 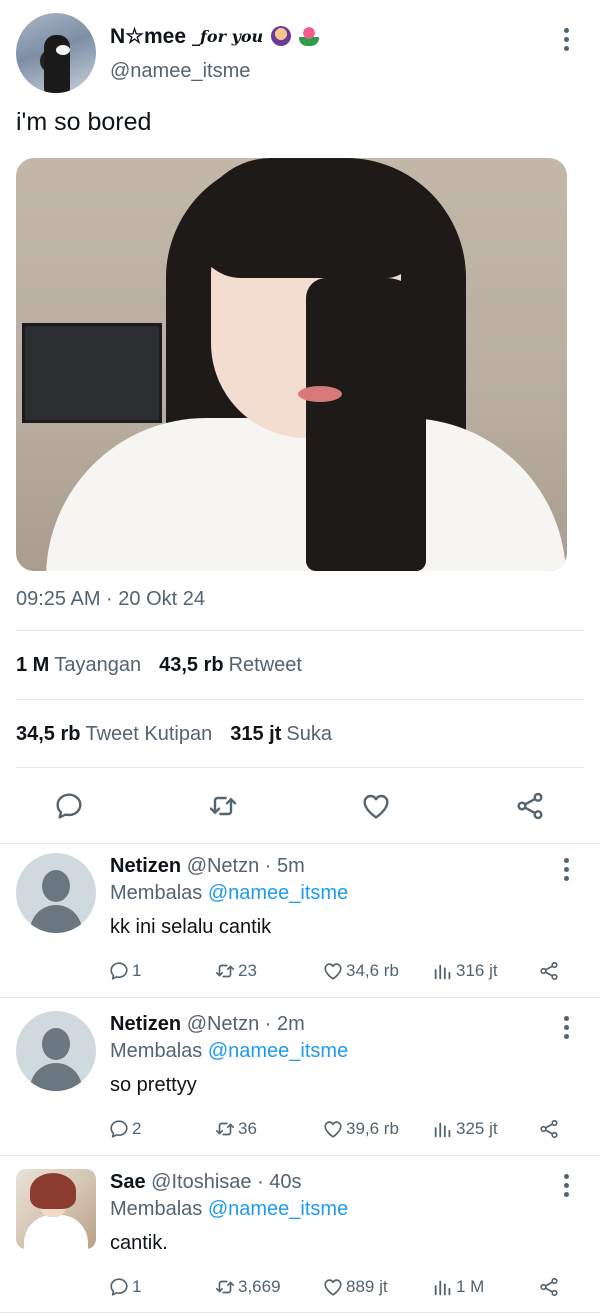 I want to click on retweets-label: Retweet, so click(x=265, y=665).